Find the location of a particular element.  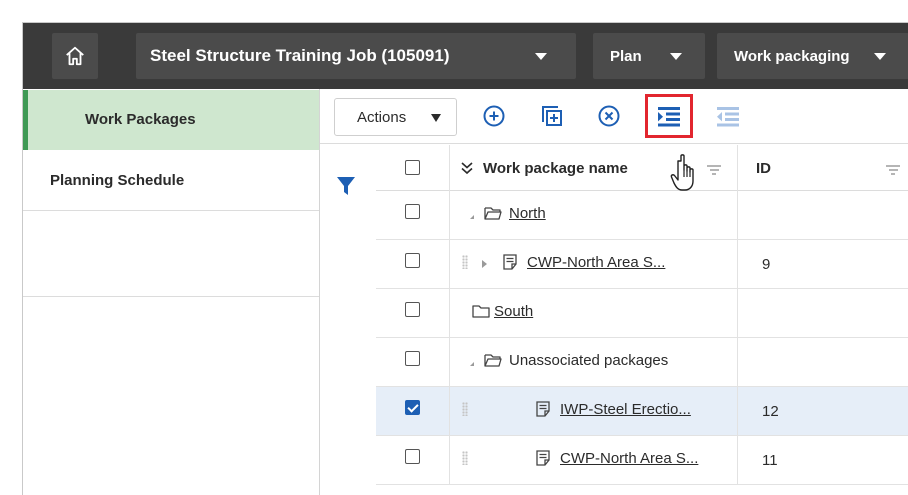

actions-button: Actions is located at coordinates (395, 117).